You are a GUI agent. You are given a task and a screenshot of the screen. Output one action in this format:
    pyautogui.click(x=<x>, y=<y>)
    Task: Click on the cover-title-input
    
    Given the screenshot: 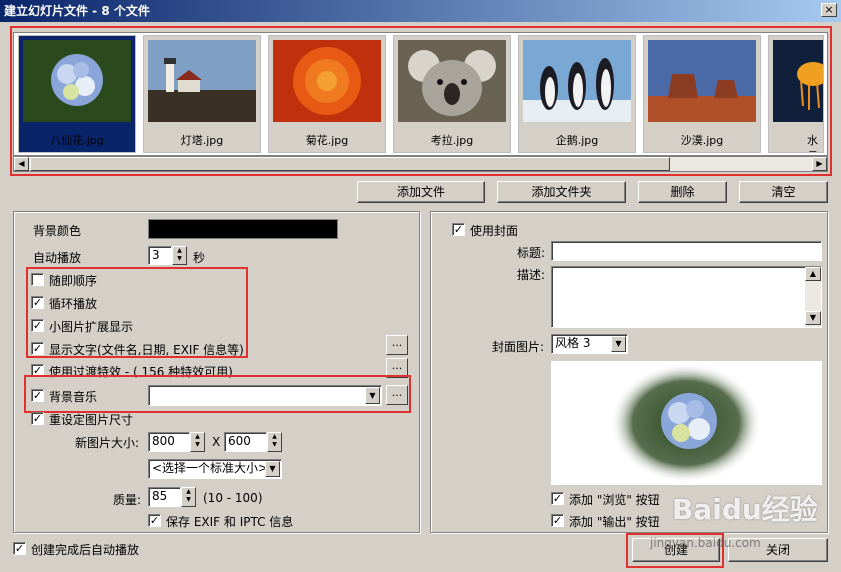 What is the action you would take?
    pyautogui.click(x=686, y=251)
    